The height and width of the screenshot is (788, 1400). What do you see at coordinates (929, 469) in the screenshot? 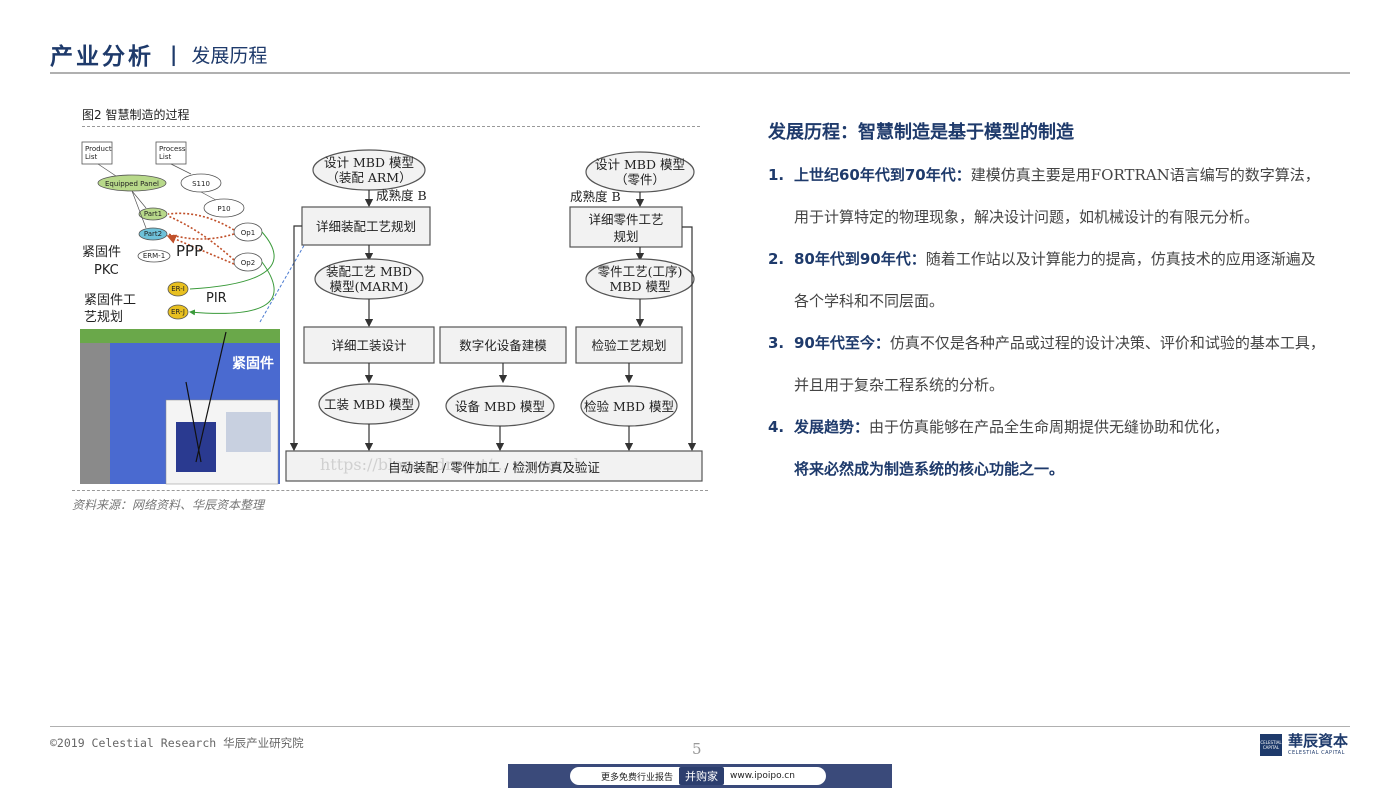
I see `list-emphasis: 将来必然成为制造系统的核心功能之一。` at bounding box center [929, 469].